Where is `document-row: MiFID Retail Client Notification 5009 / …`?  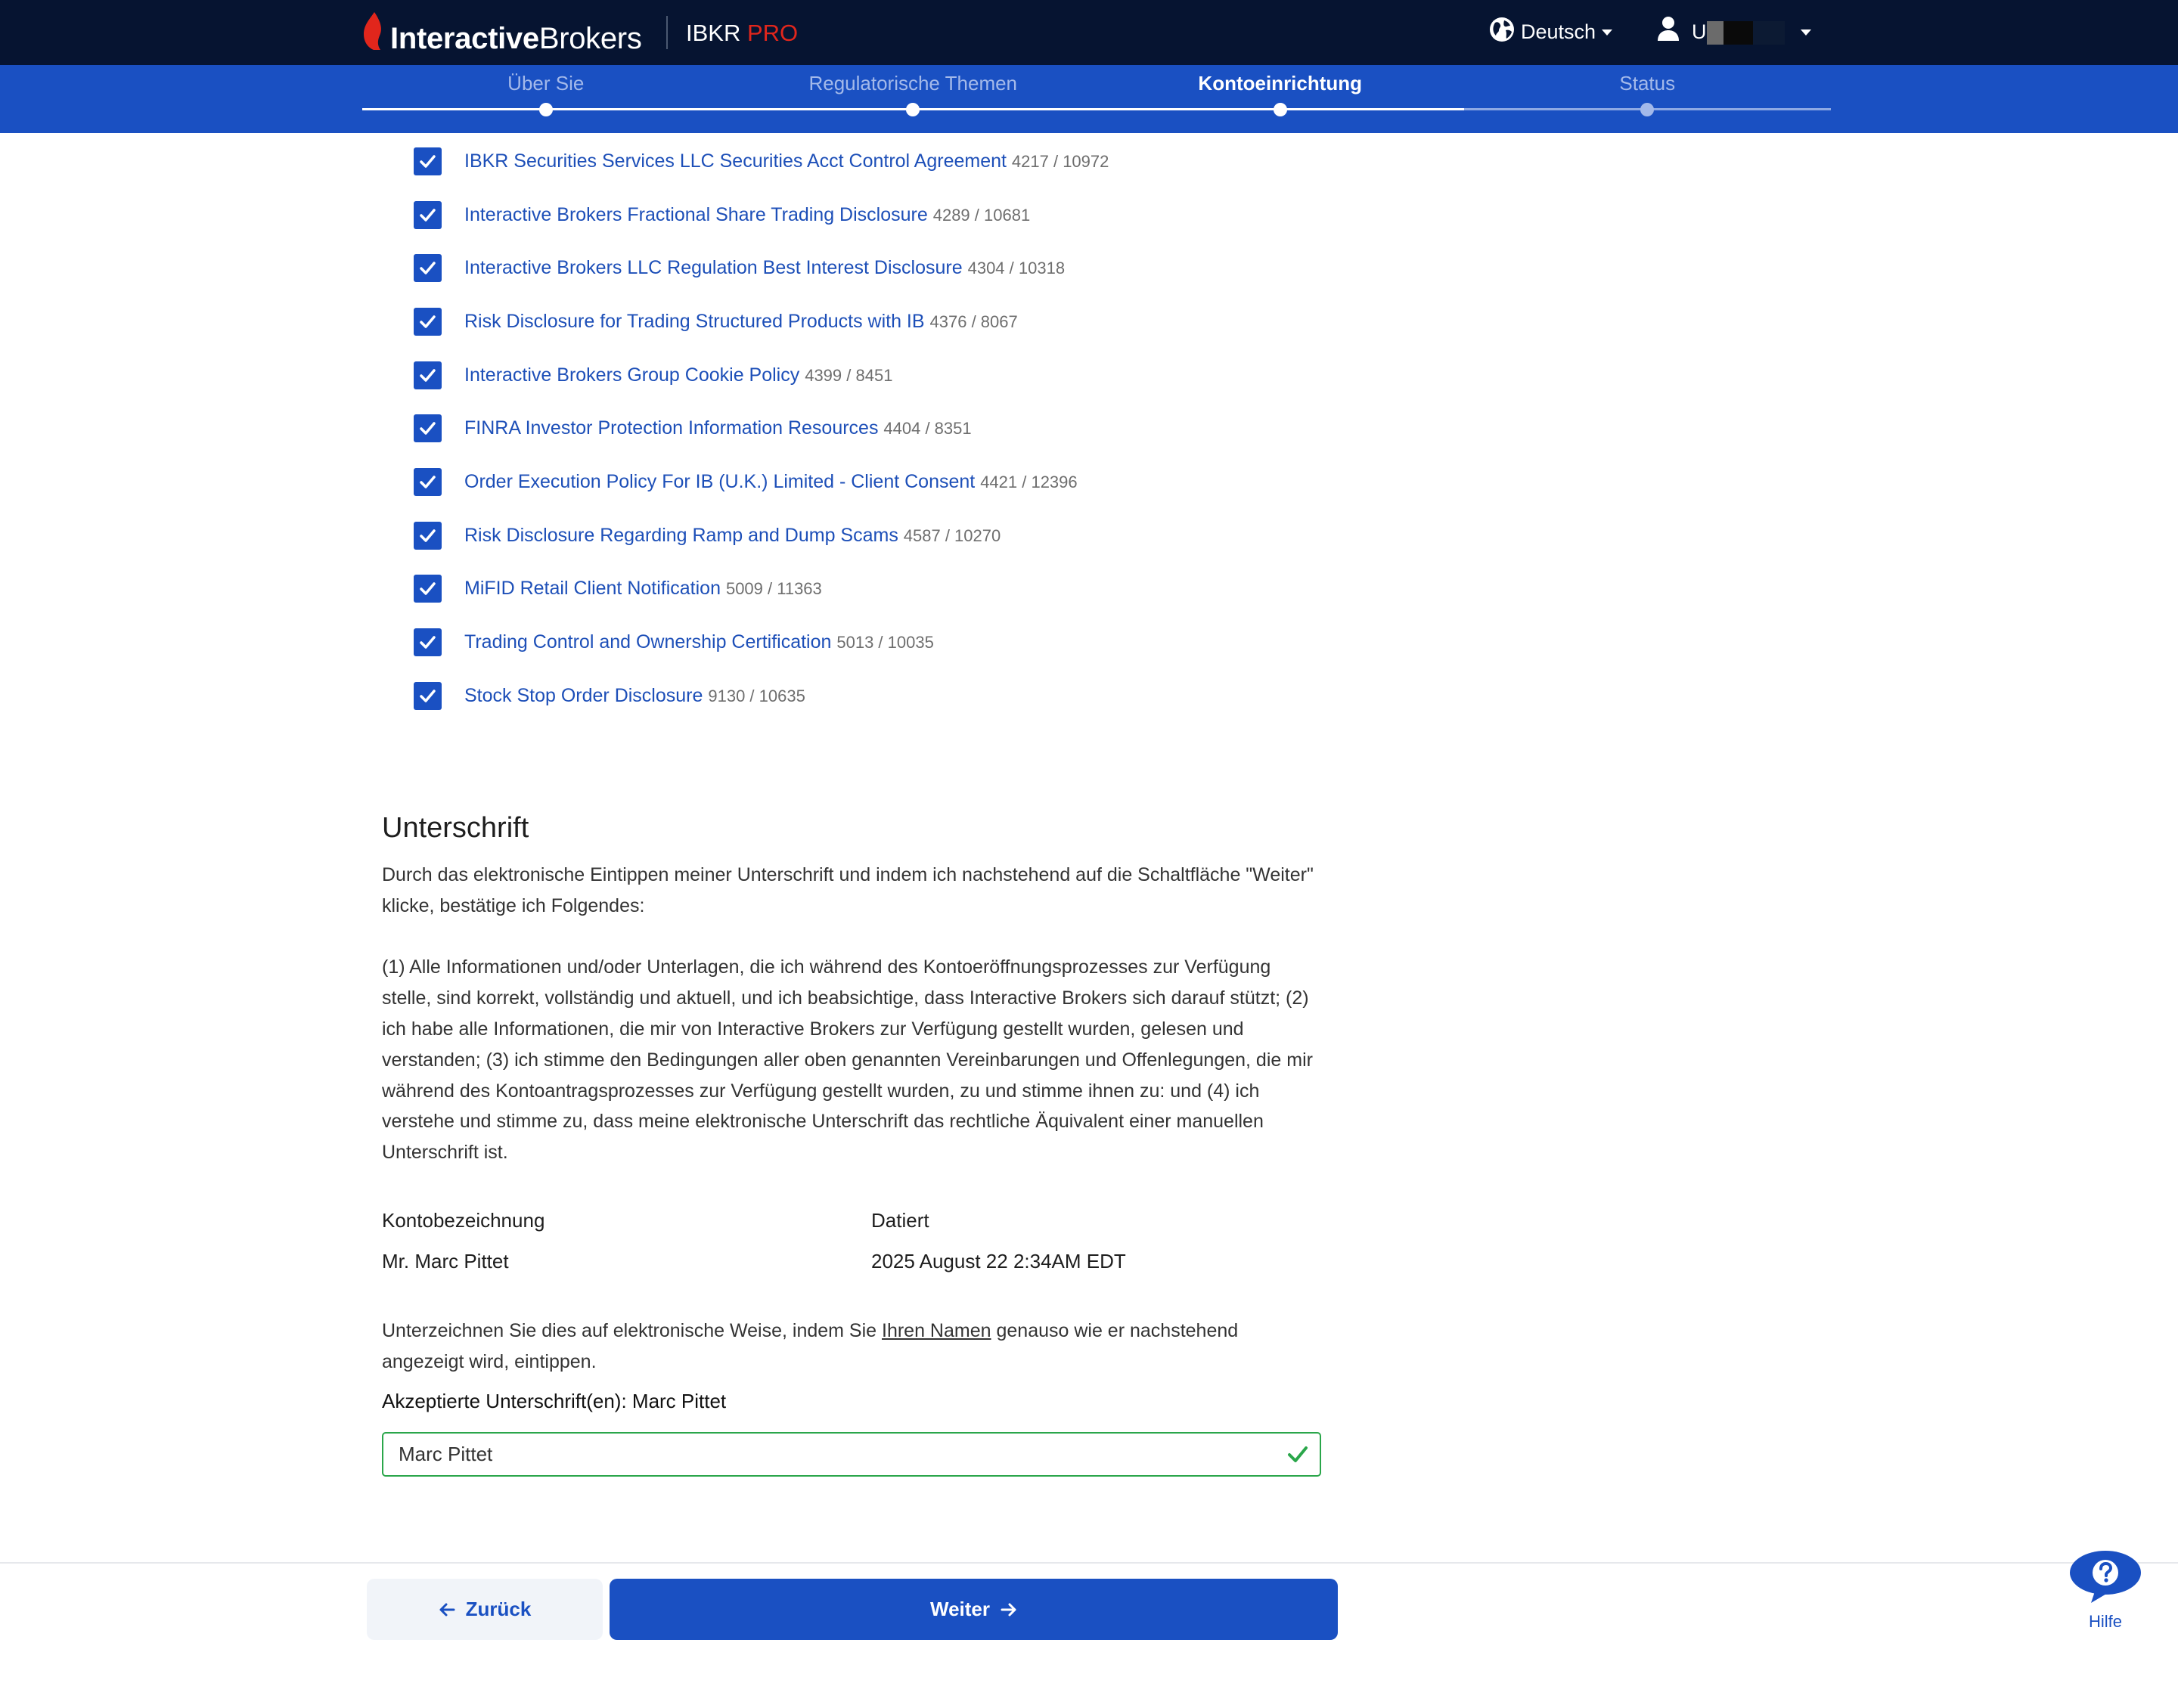 document-row: MiFID Retail Client Notification 5009 / … is located at coordinates (1019, 589).